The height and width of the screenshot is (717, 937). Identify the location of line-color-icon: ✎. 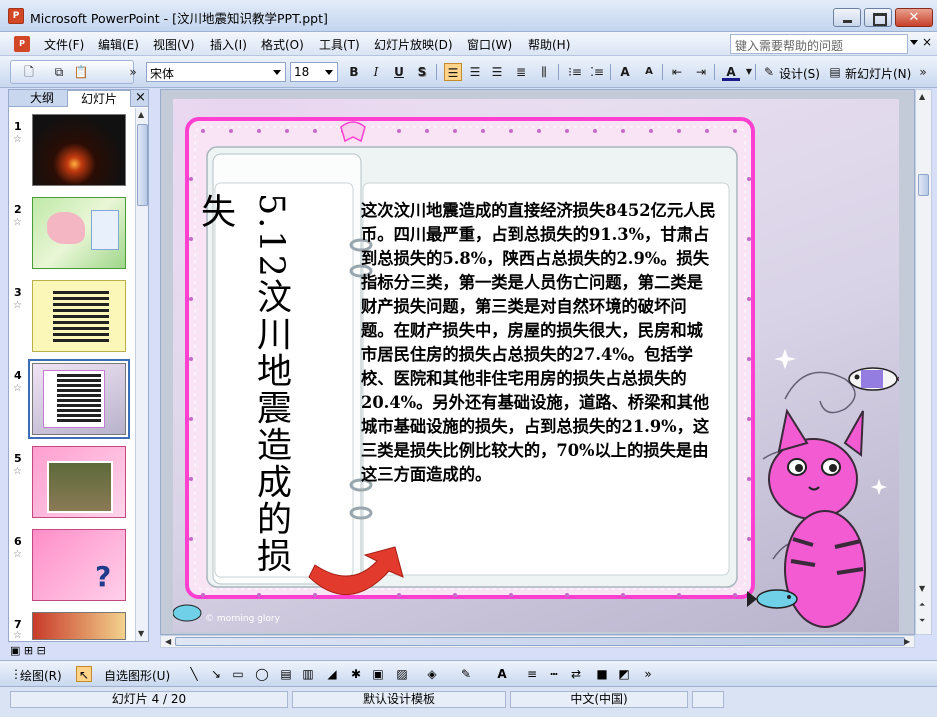
(466, 674).